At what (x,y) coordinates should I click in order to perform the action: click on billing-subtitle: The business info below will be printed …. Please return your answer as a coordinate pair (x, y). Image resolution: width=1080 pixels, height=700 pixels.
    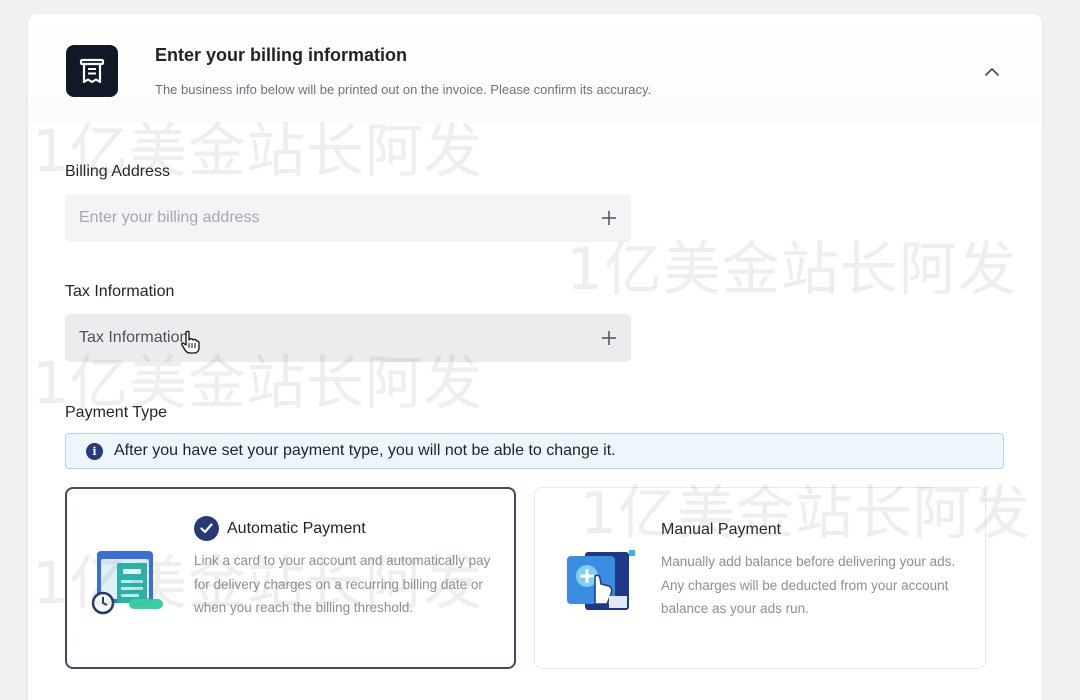
    Looking at the image, I should click on (403, 89).